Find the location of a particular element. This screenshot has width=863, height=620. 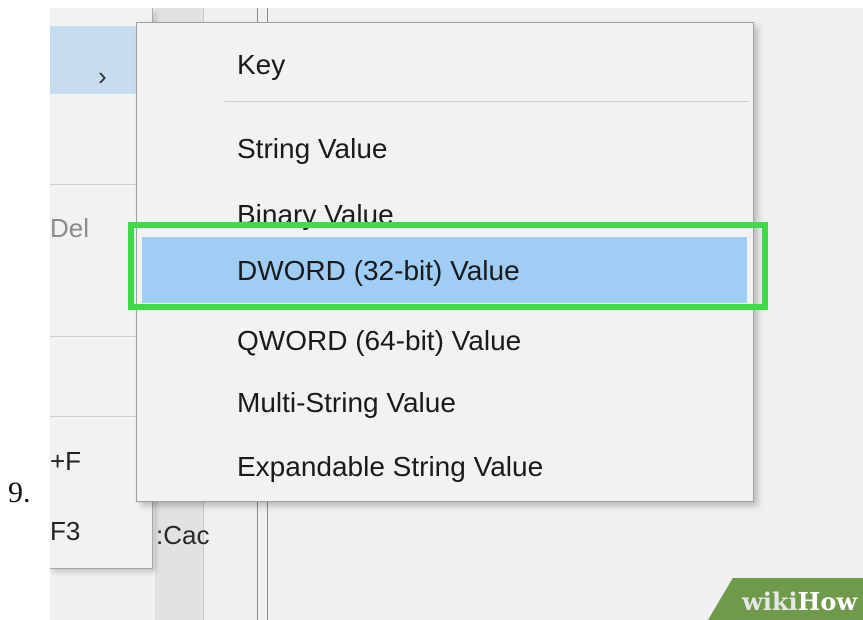

highlight-annotation-box is located at coordinates (448, 266).